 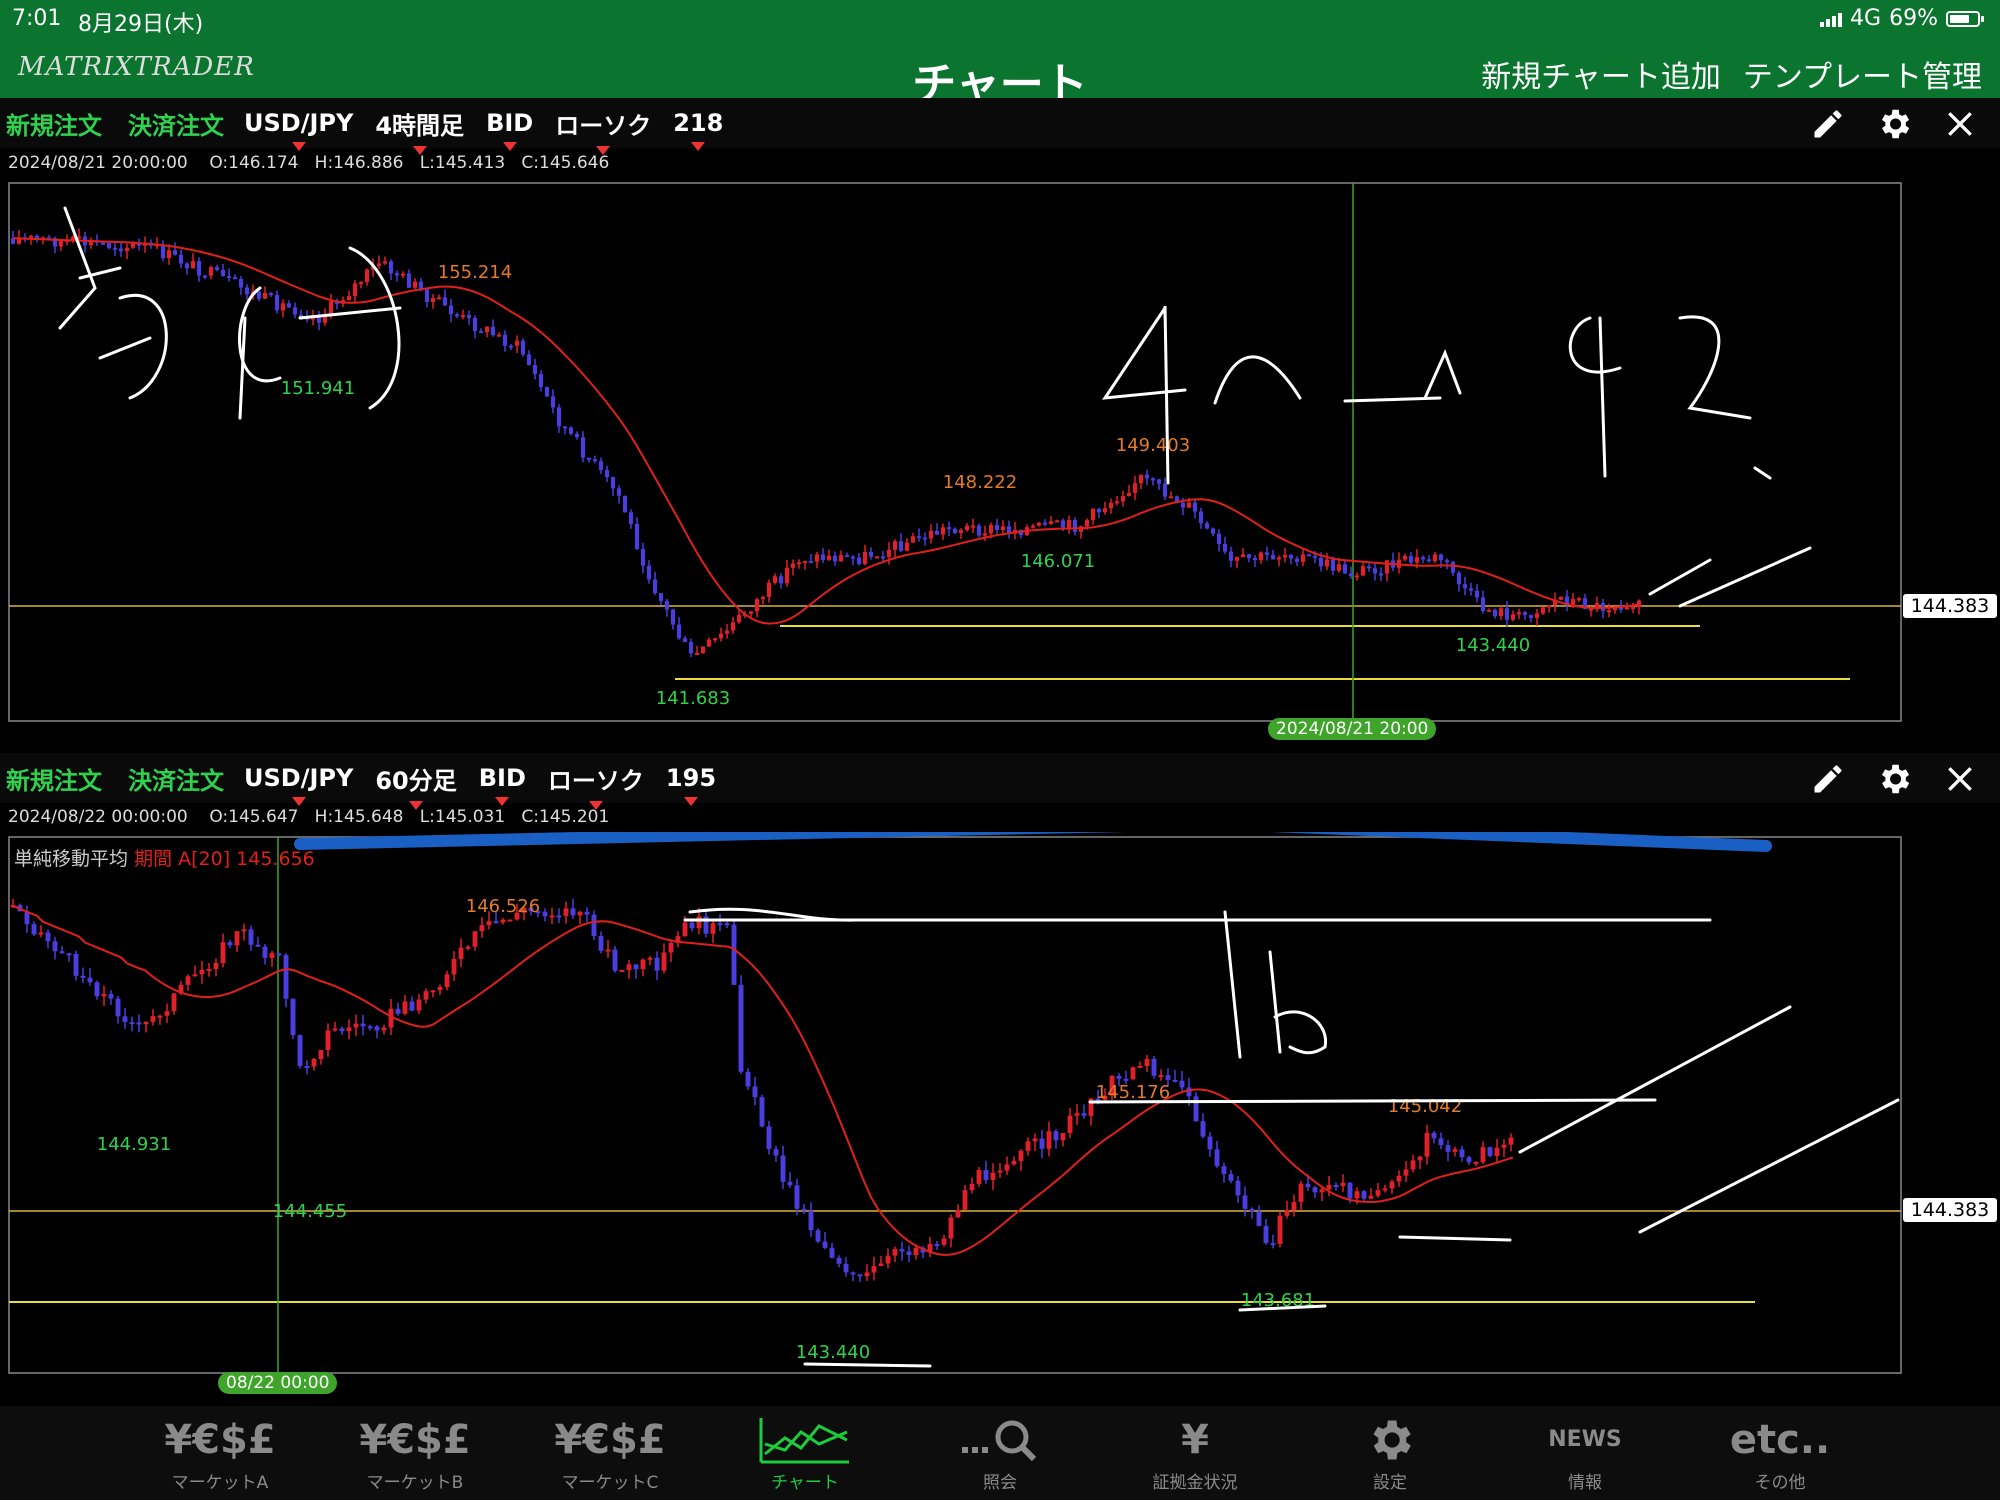 What do you see at coordinates (1493, 645) in the screenshot?
I see `price-label: 143.440` at bounding box center [1493, 645].